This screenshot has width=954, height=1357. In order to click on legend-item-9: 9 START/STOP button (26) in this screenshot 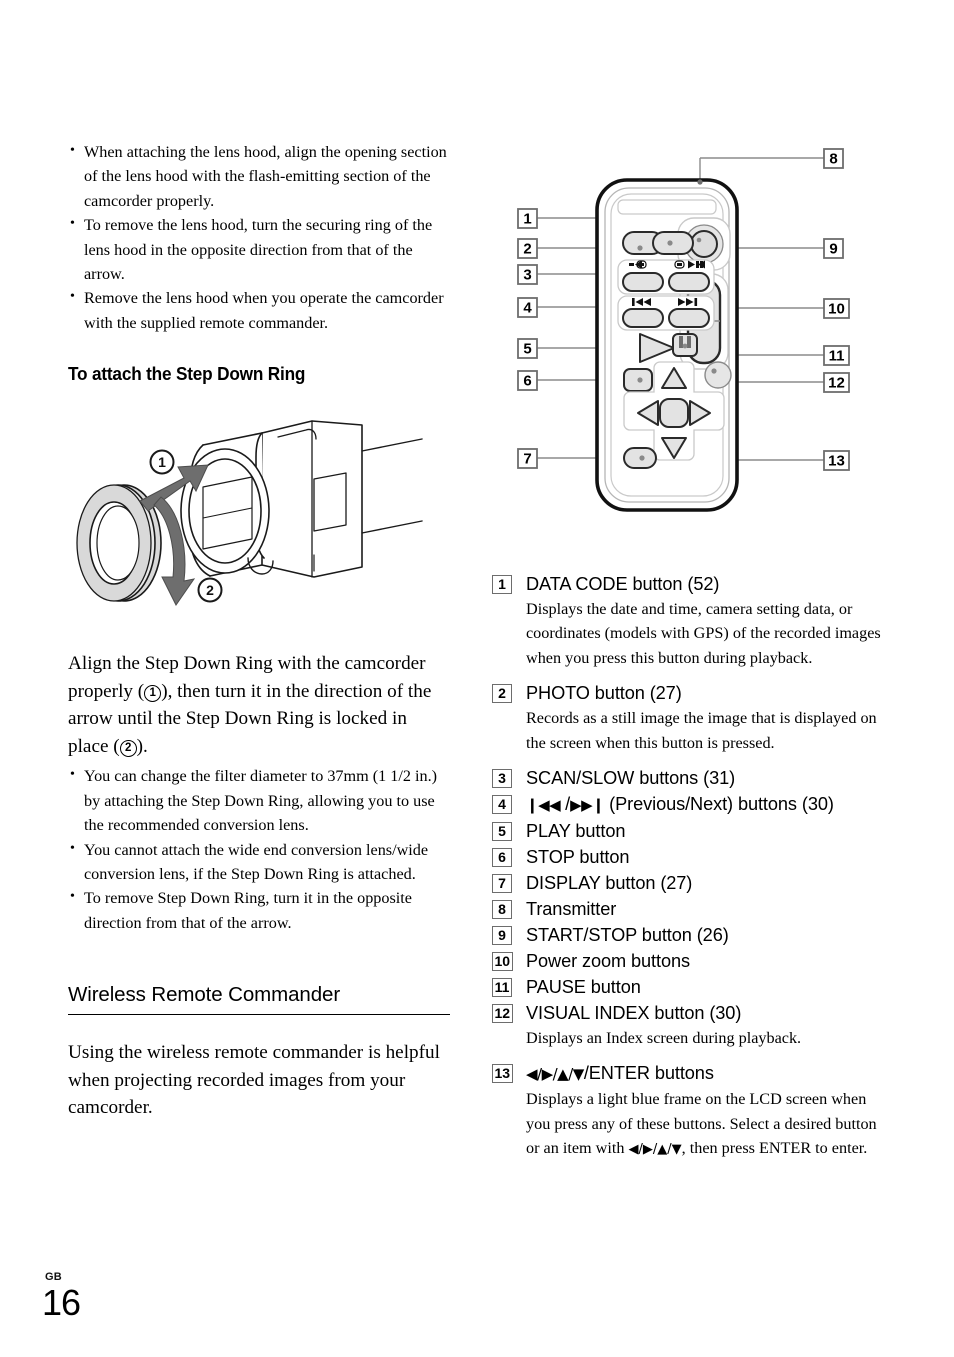, I will do `click(688, 935)`.